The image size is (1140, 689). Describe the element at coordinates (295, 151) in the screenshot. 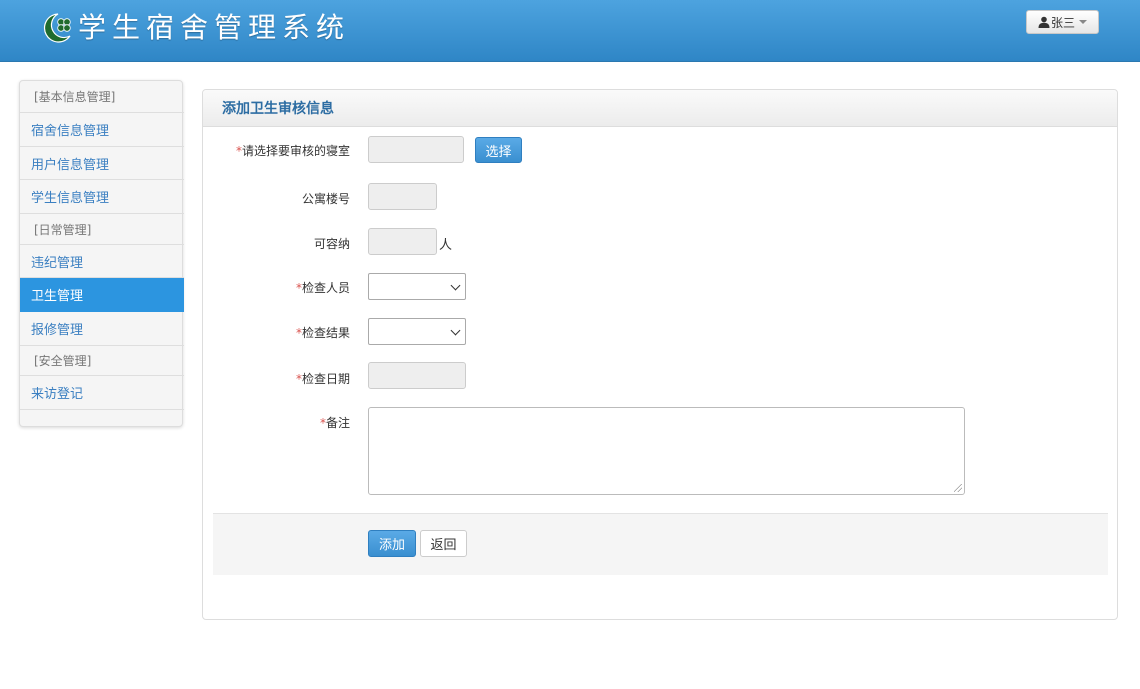

I see `dorm-label-text: 请选择要审核的寝室` at that location.